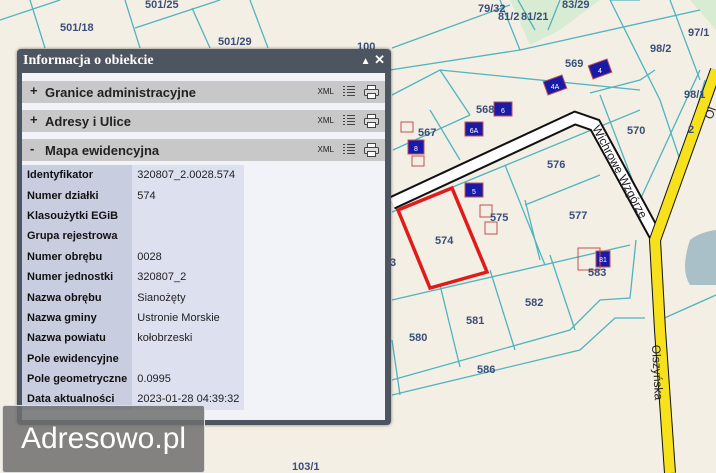  Describe the element at coordinates (235, 42) in the screenshot. I see `parcel-label: 501/29` at that location.